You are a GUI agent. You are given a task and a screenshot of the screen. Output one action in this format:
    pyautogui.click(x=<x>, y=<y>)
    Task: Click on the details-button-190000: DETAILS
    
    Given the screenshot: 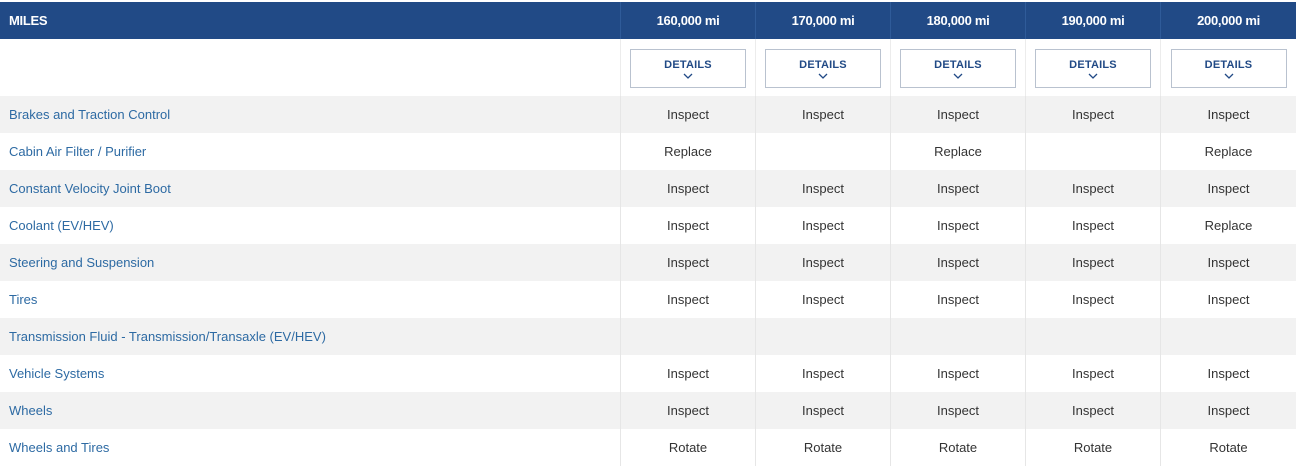 What is the action you would take?
    pyautogui.click(x=1093, y=68)
    